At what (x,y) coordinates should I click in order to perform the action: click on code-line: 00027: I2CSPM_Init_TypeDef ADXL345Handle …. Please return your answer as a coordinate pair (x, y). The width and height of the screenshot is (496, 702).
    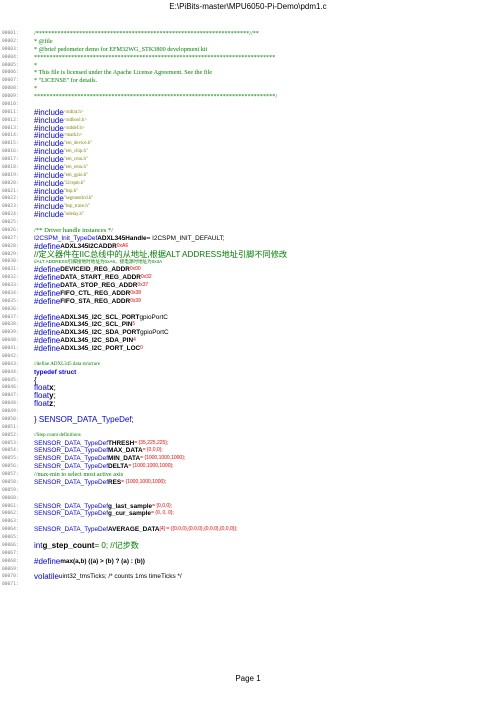
    Looking at the image, I should click on (248, 239).